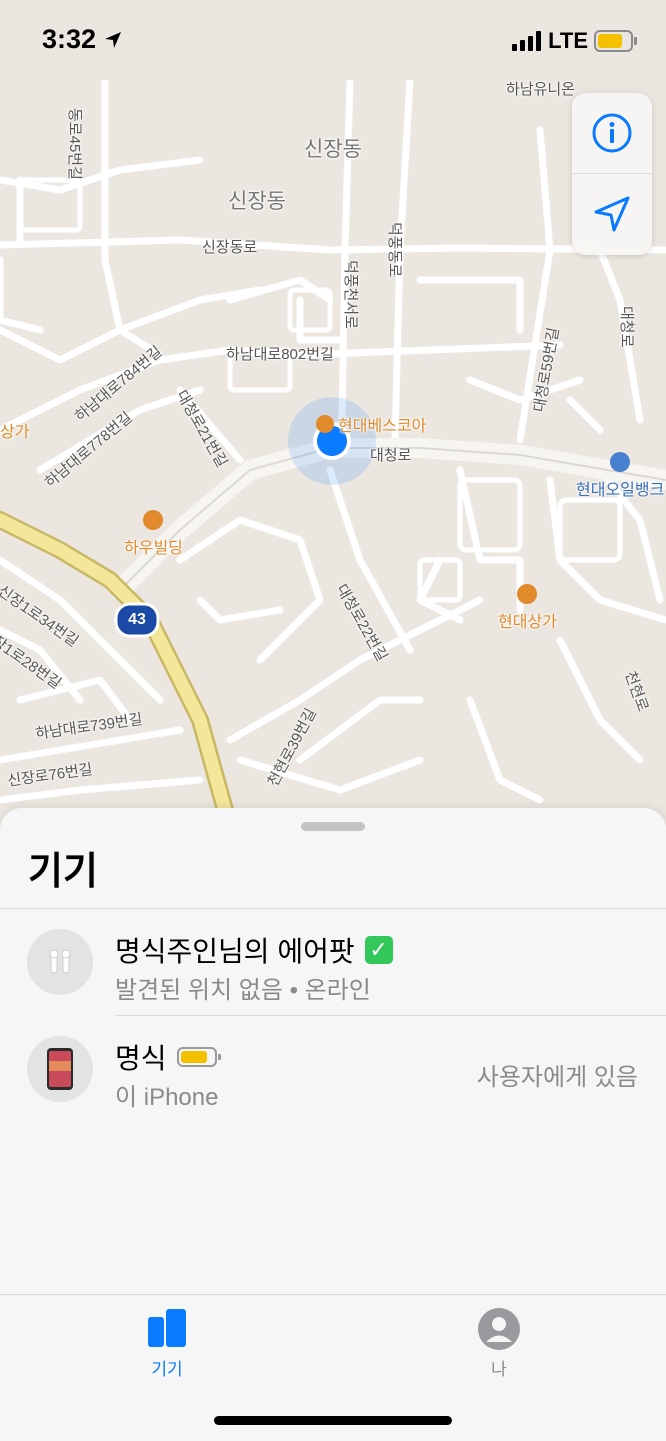 The image size is (666, 1441). I want to click on map-label-deokpungdongro: 덕풍동로, so click(394, 250).